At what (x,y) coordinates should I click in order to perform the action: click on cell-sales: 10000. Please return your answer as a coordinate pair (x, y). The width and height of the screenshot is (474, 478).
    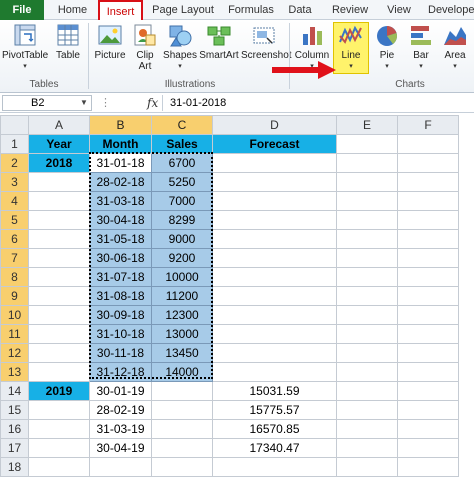
    Looking at the image, I should click on (182, 277).